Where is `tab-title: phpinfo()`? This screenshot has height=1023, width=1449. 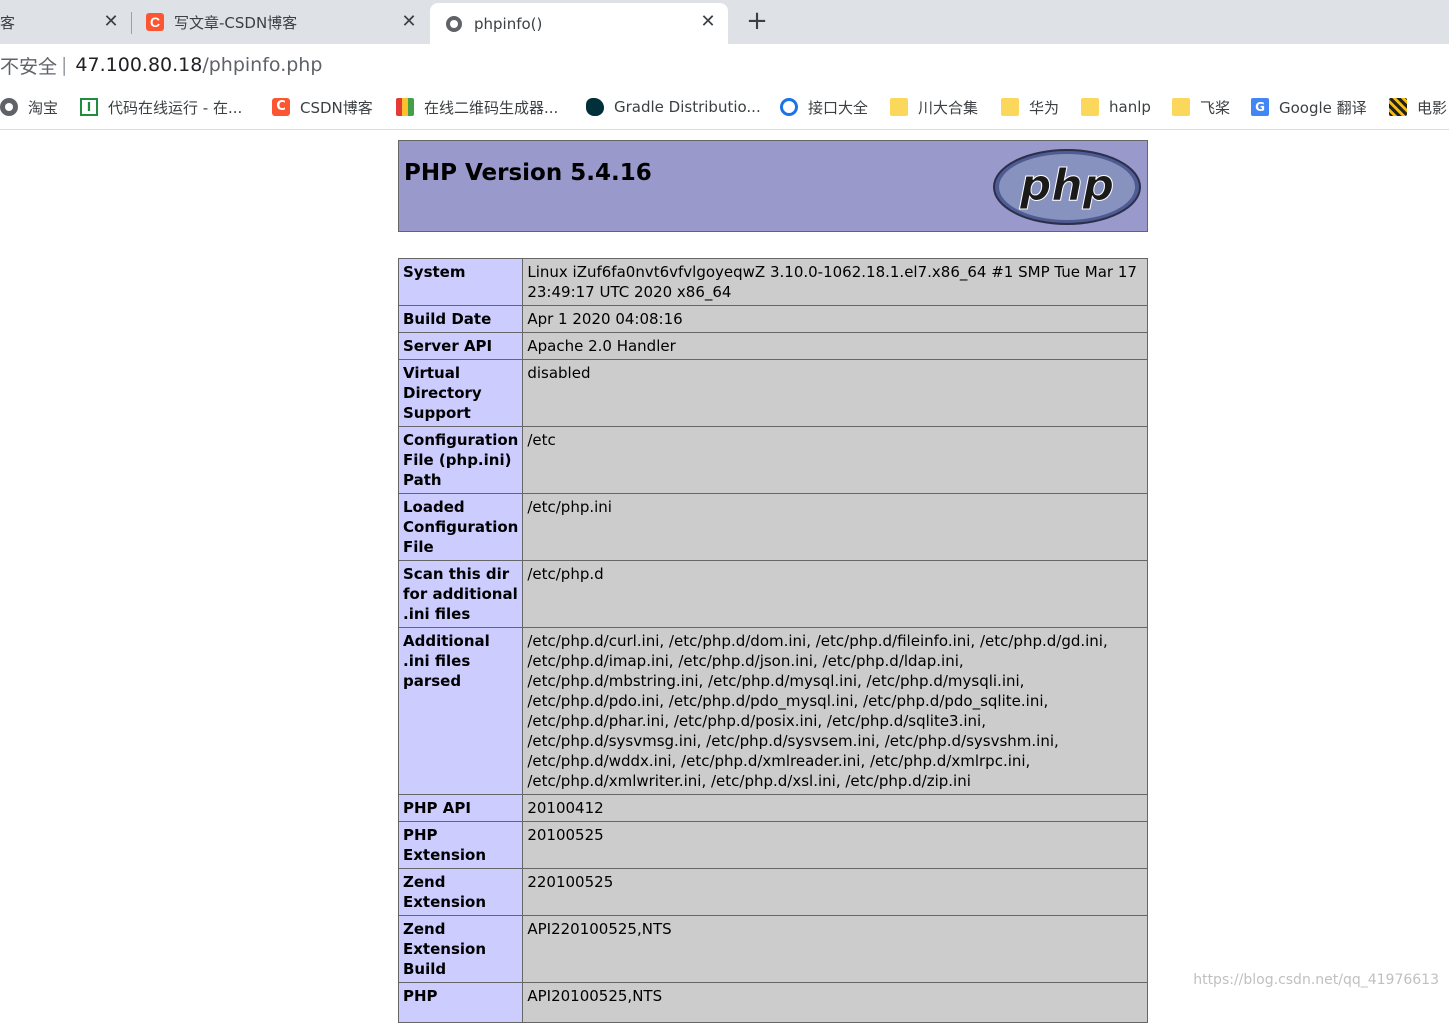 tab-title: phpinfo() is located at coordinates (508, 23).